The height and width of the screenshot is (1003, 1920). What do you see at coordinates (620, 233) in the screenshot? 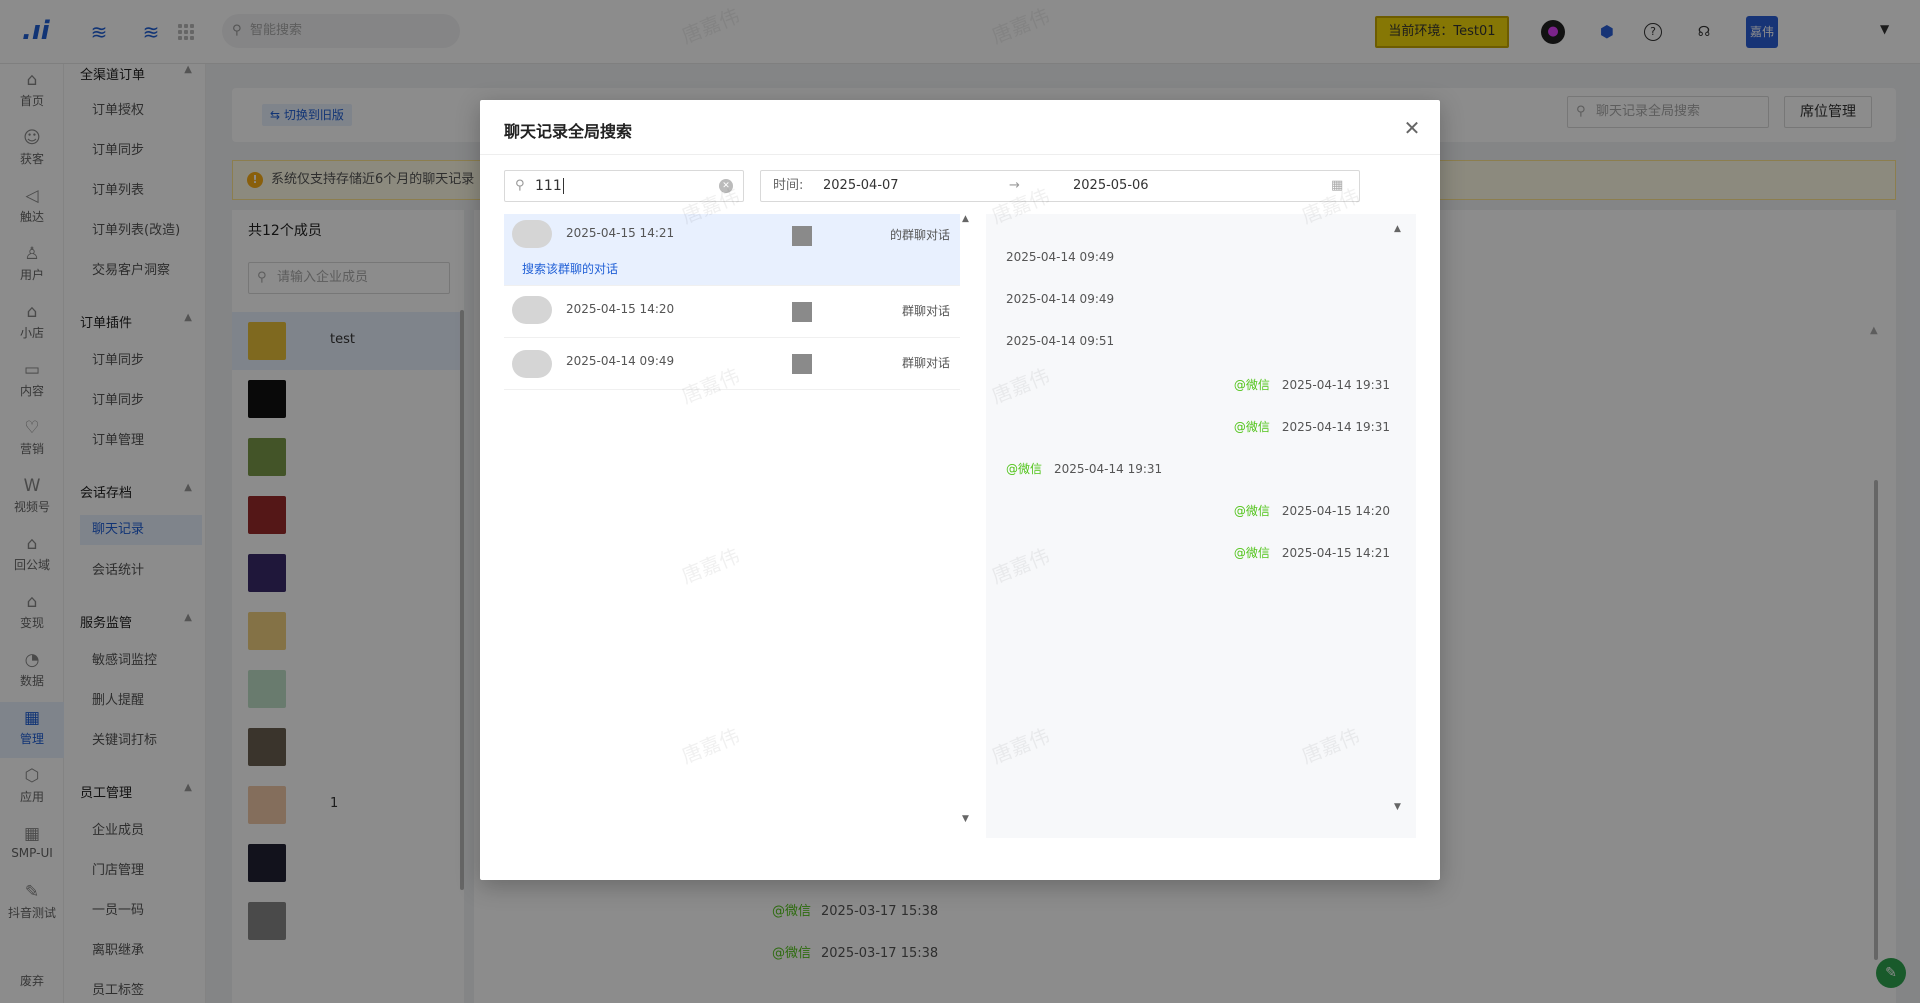
I see `result-time: 2025-04-15 14:21` at bounding box center [620, 233].